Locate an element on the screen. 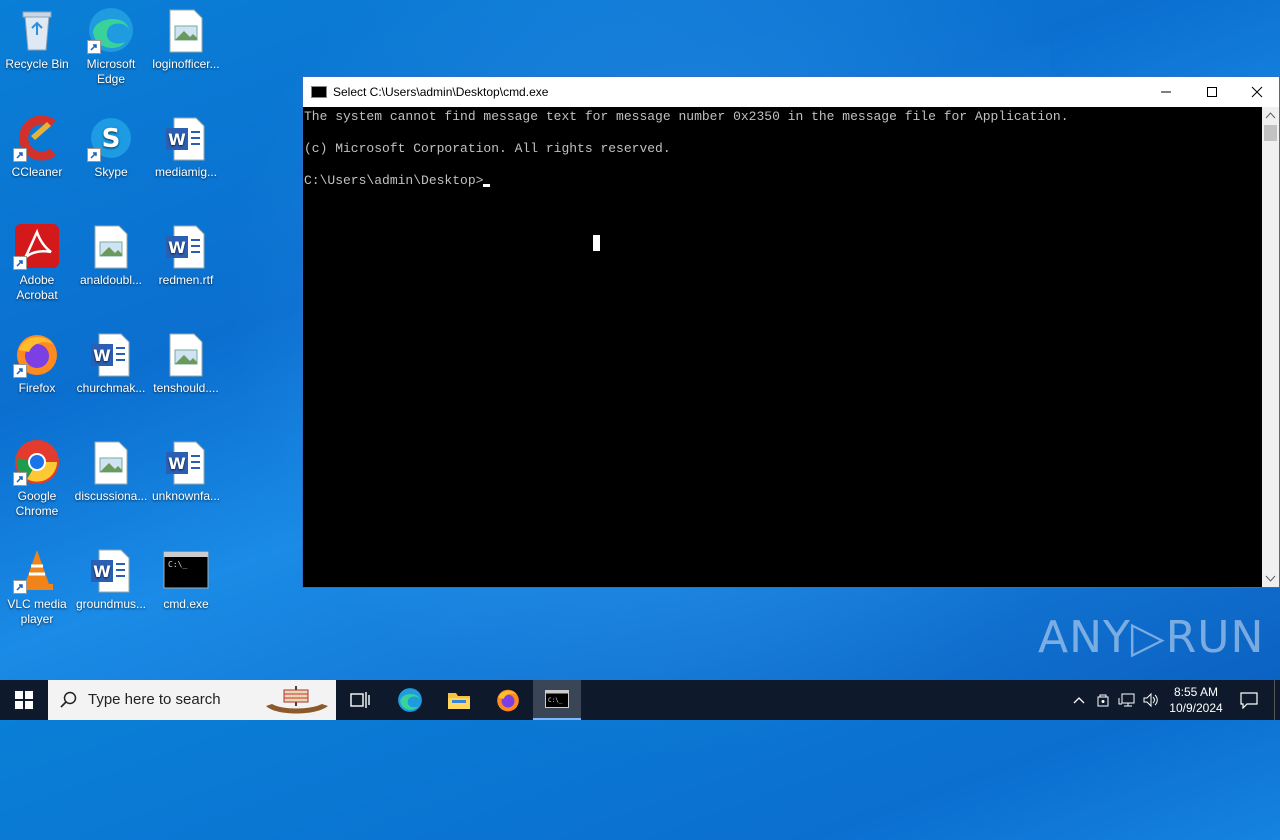 This screenshot has height=840, width=1280. security-tray-icon is located at coordinates (1103, 700).